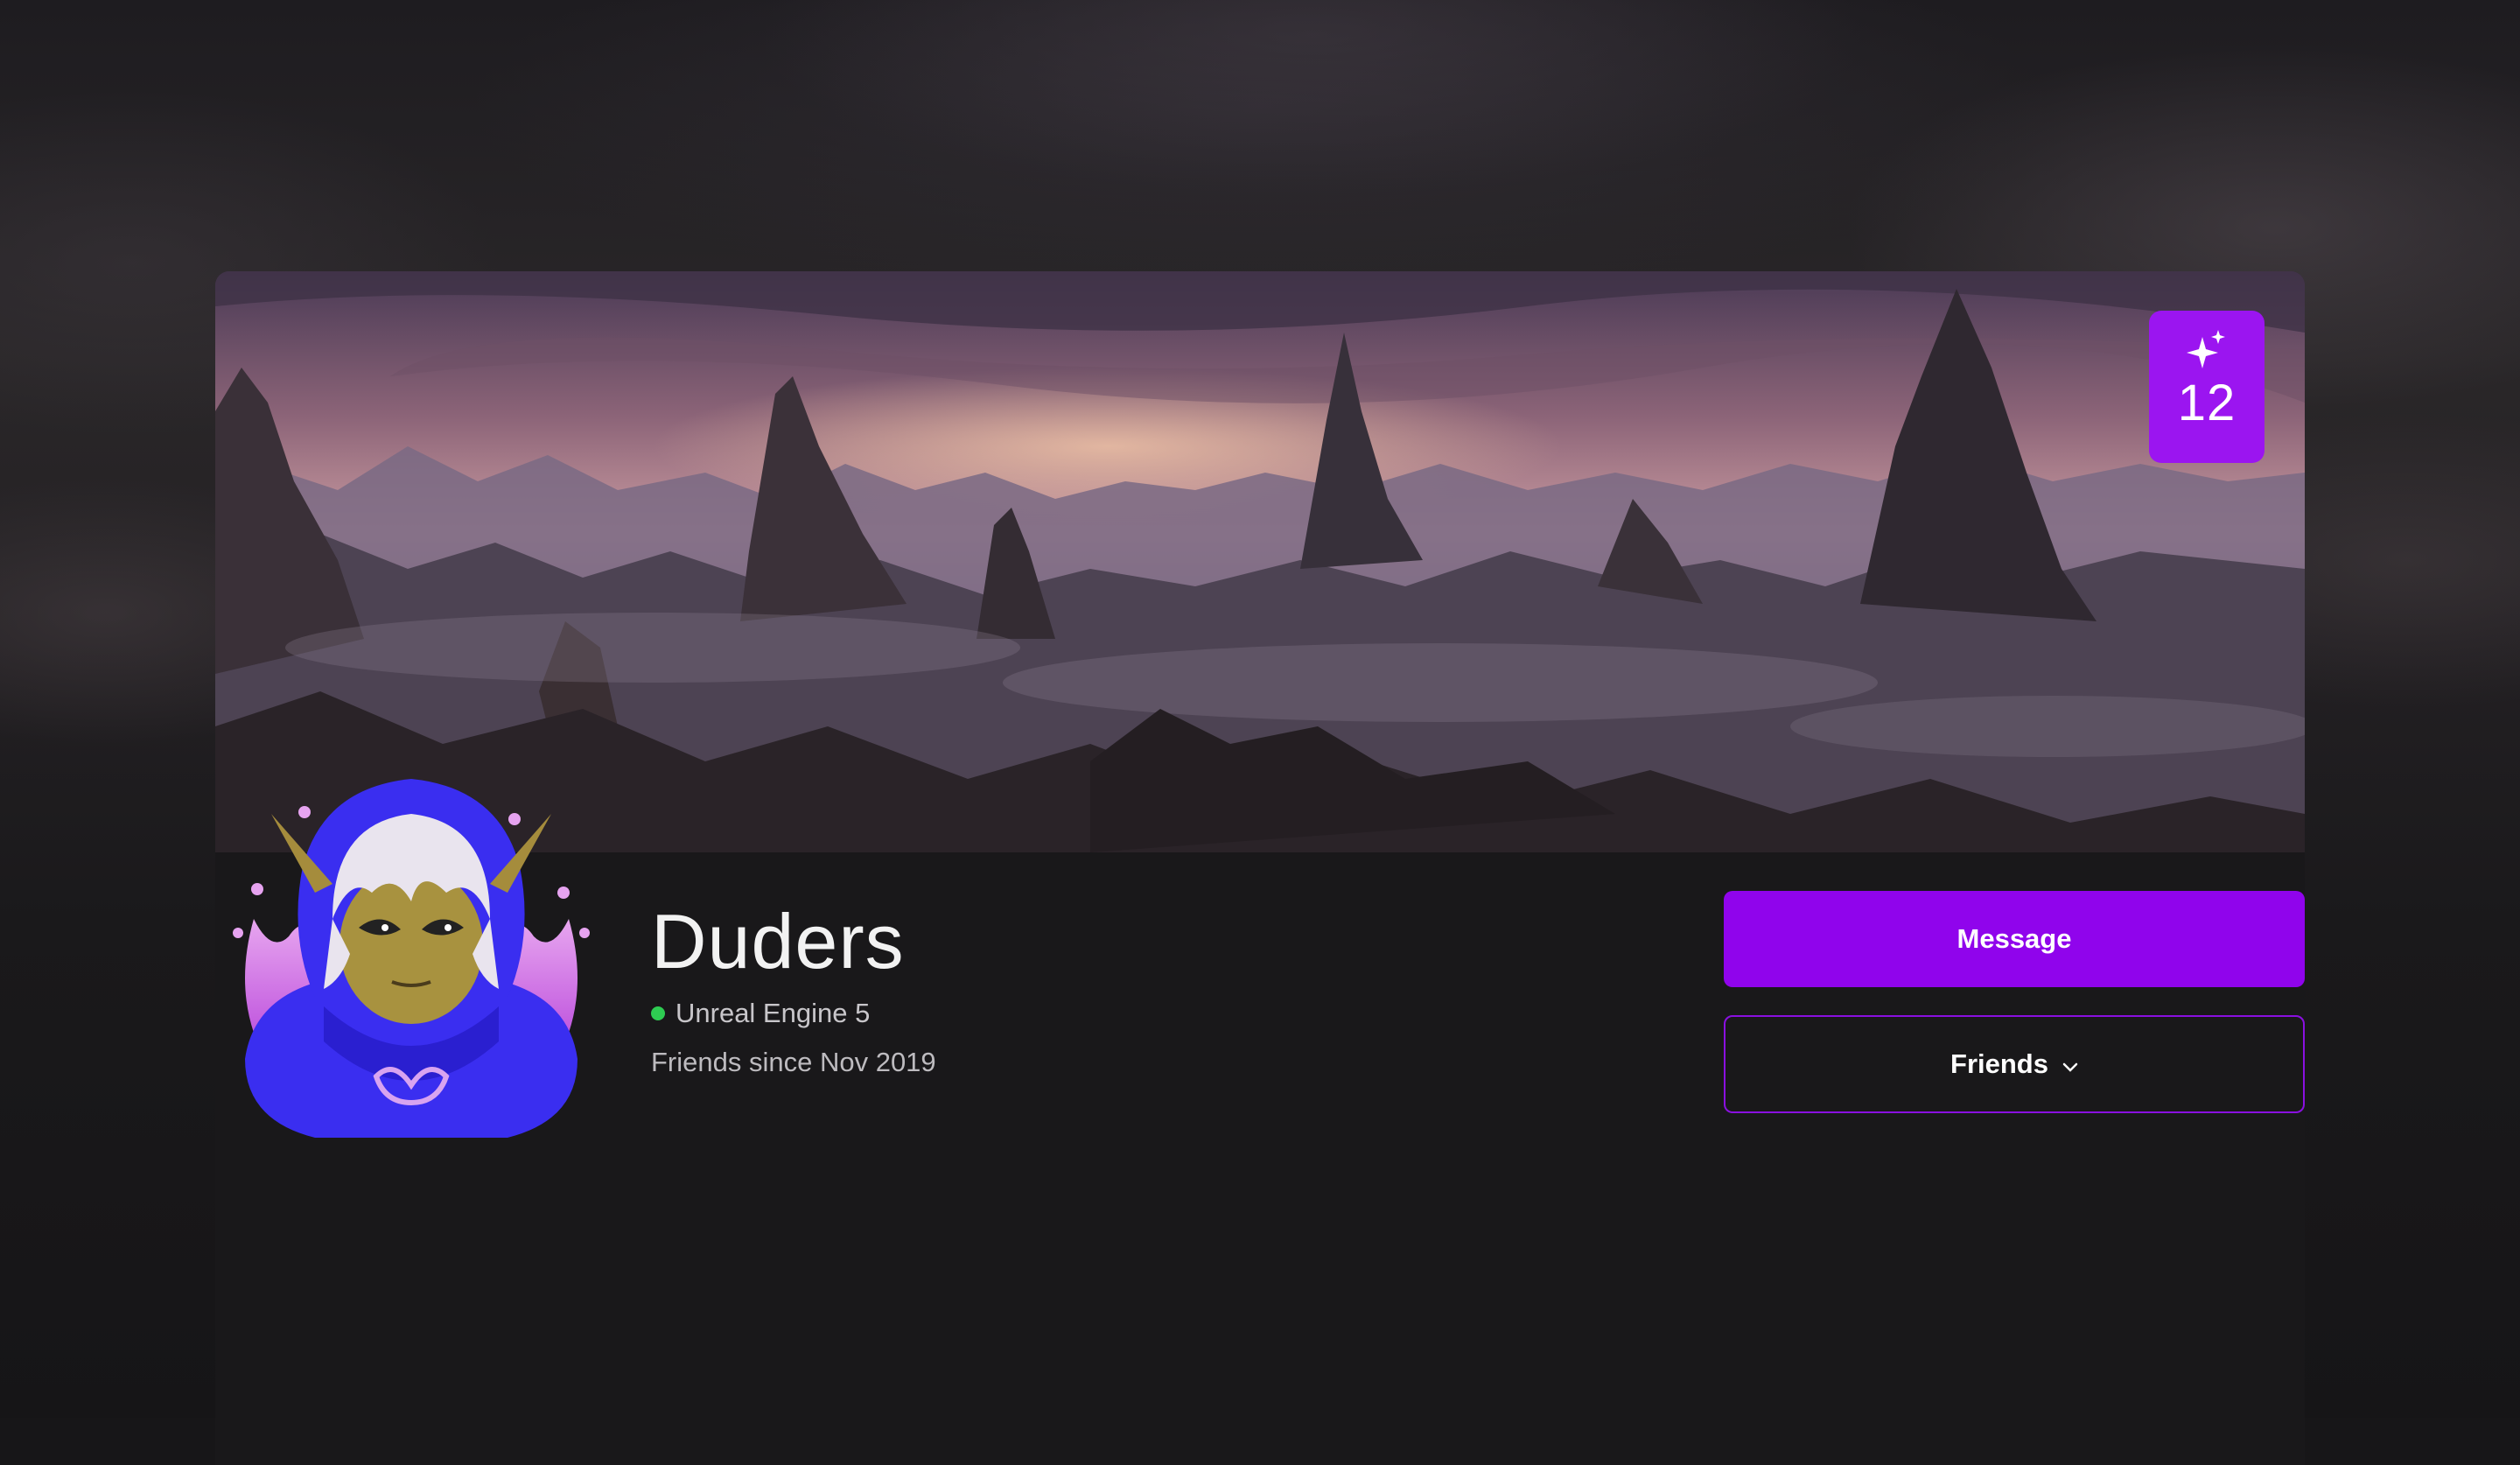 The image size is (2520, 1465). I want to click on presence-status: Unreal Engine 5, so click(760, 1013).